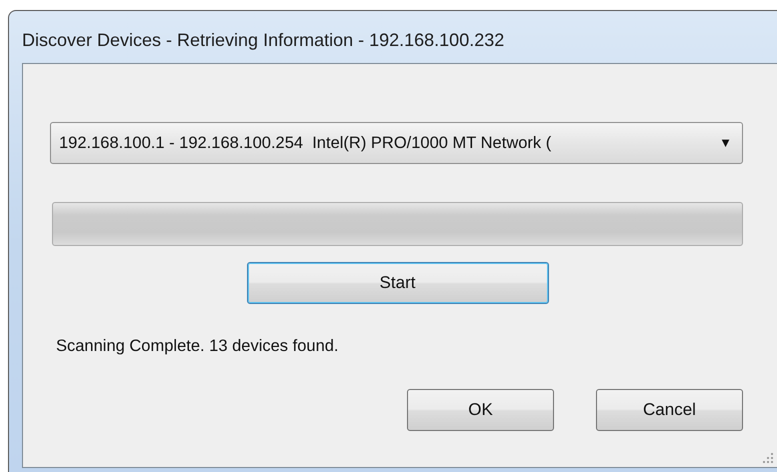 Image resolution: width=777 pixels, height=472 pixels. I want to click on range-dropdown: 192.168.100.1 - 192.168.100.254 Intel(R) PRO/1000 MT Network ( ▼, so click(396, 143).